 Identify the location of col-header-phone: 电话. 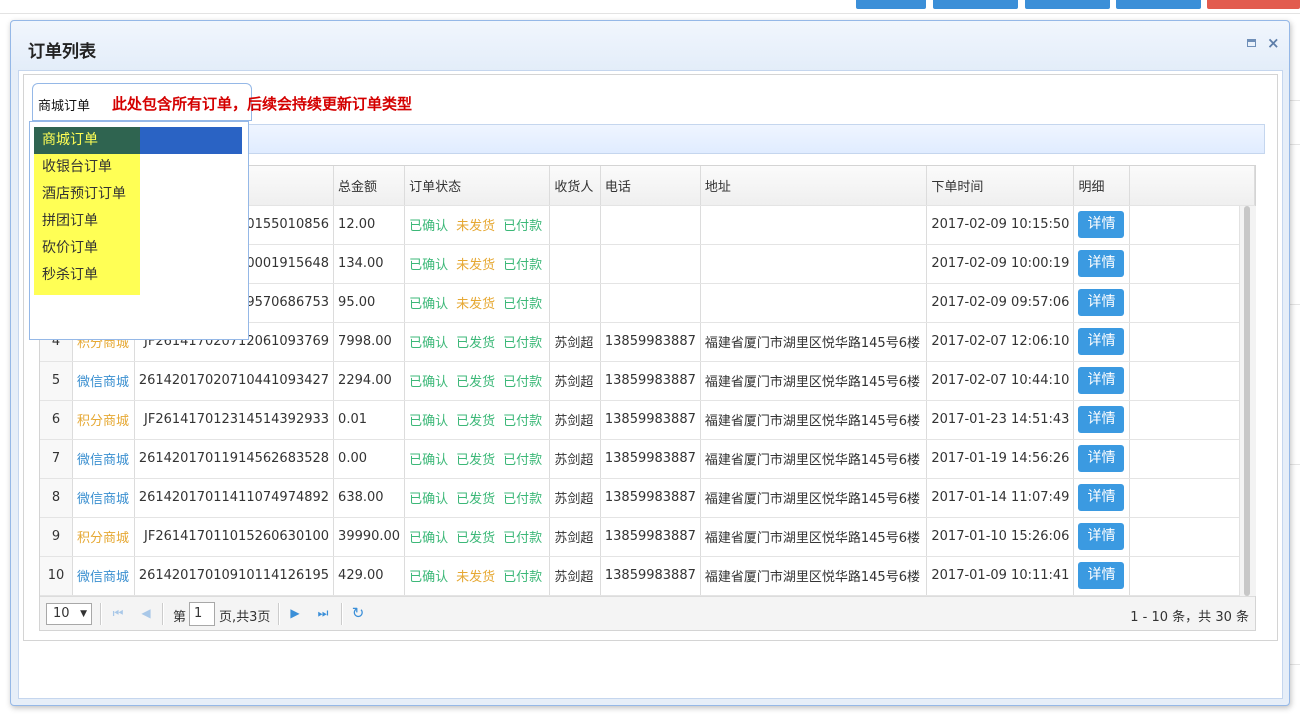
(650, 186).